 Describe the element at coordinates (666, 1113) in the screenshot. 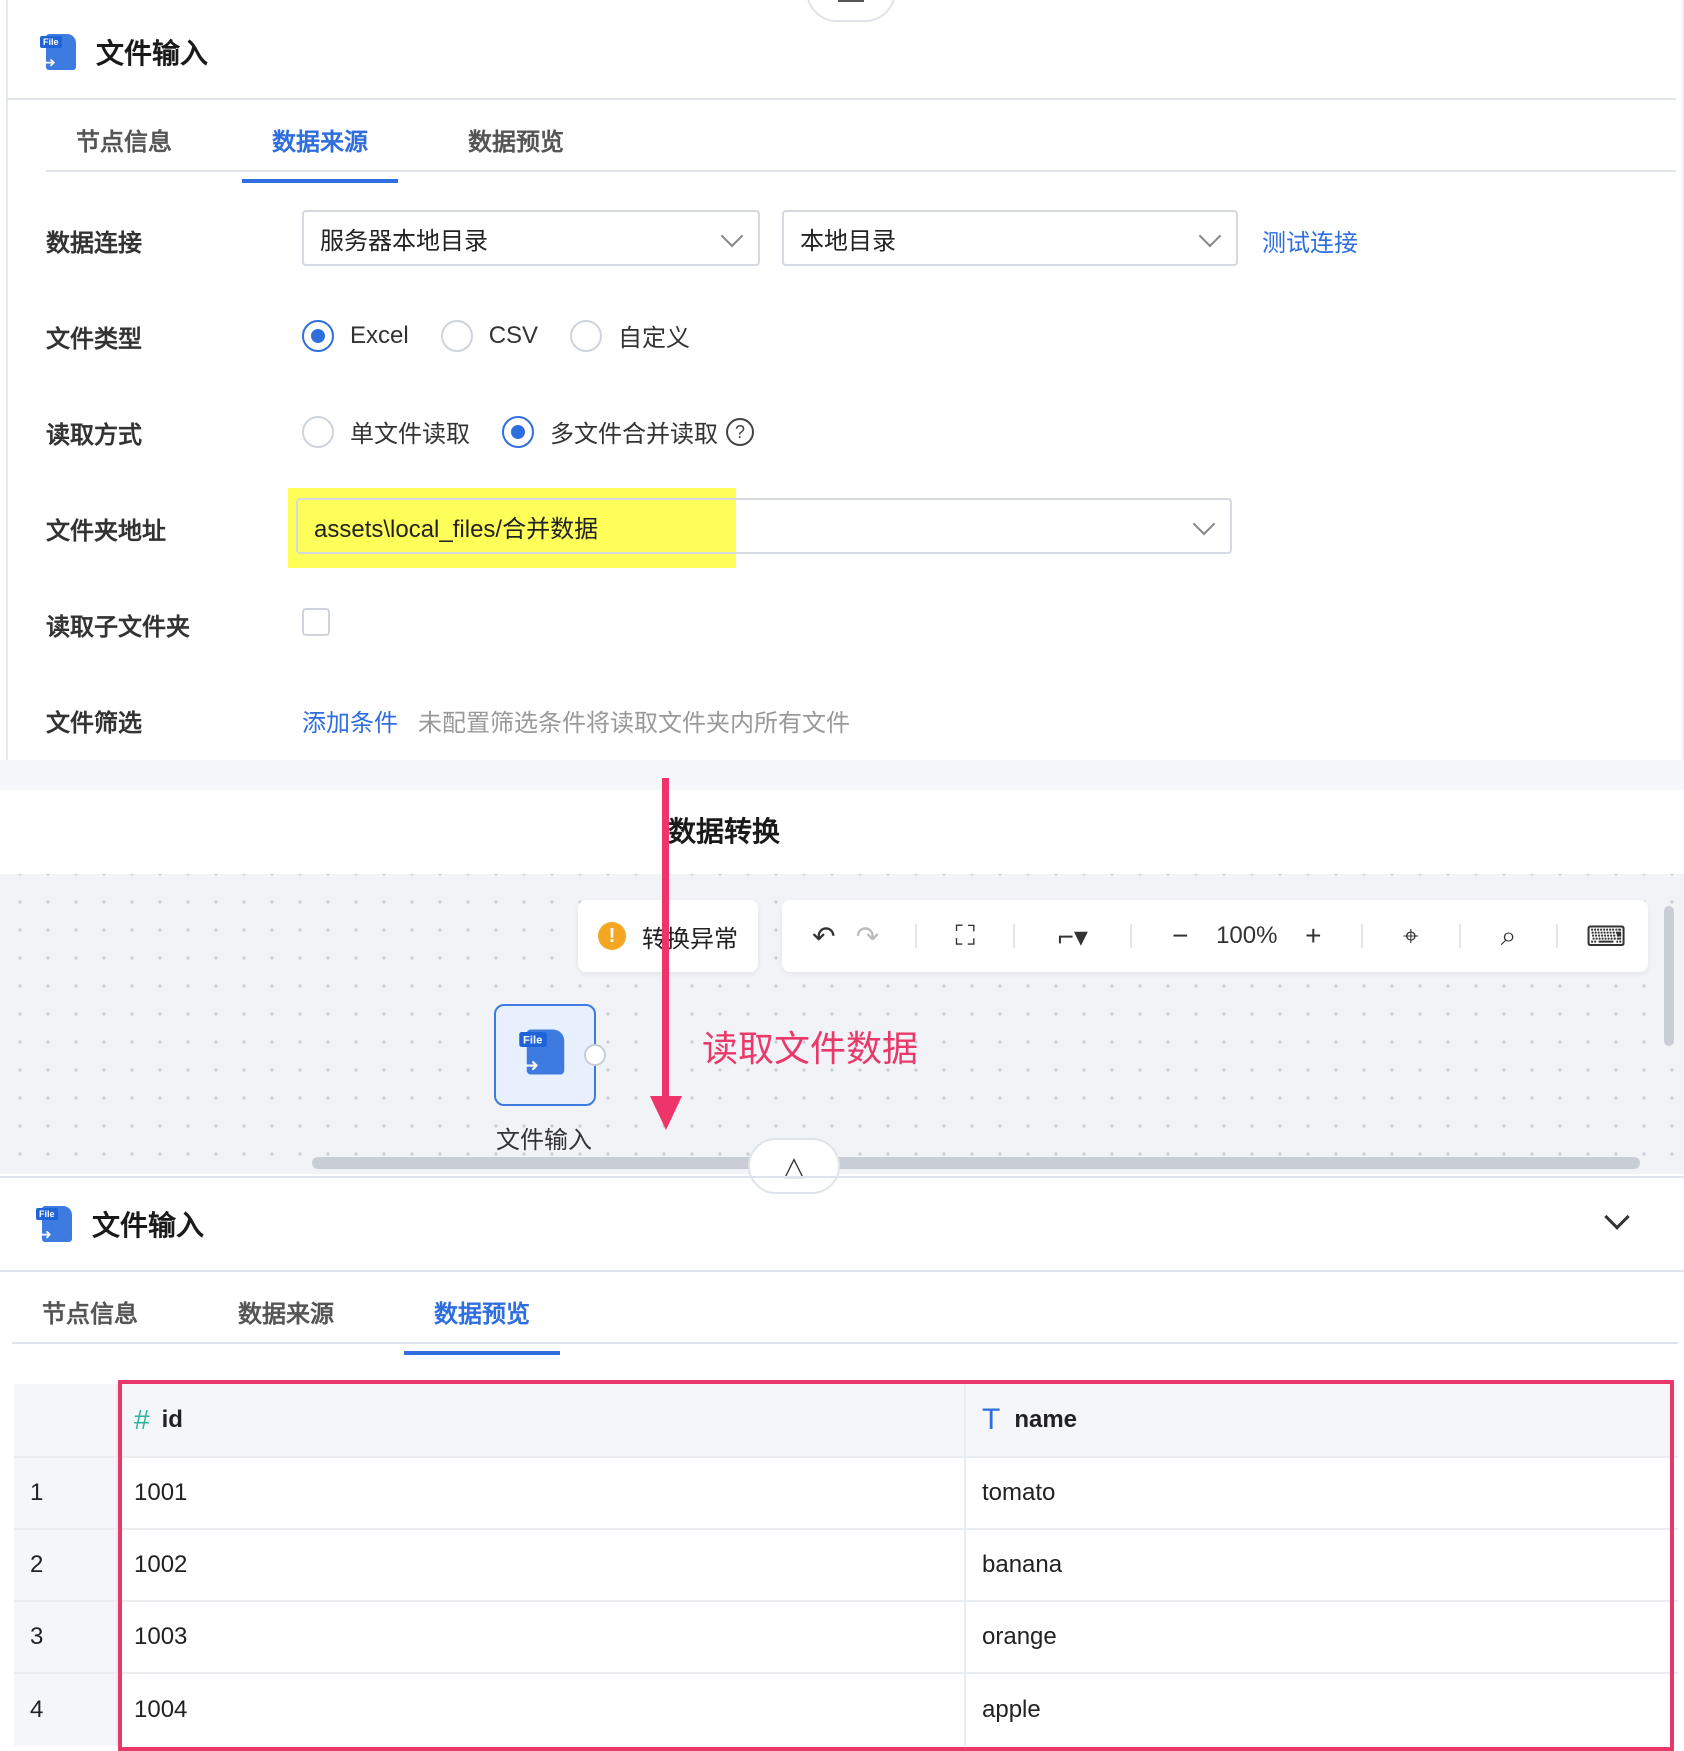

I see `annotation-arrow-head` at that location.